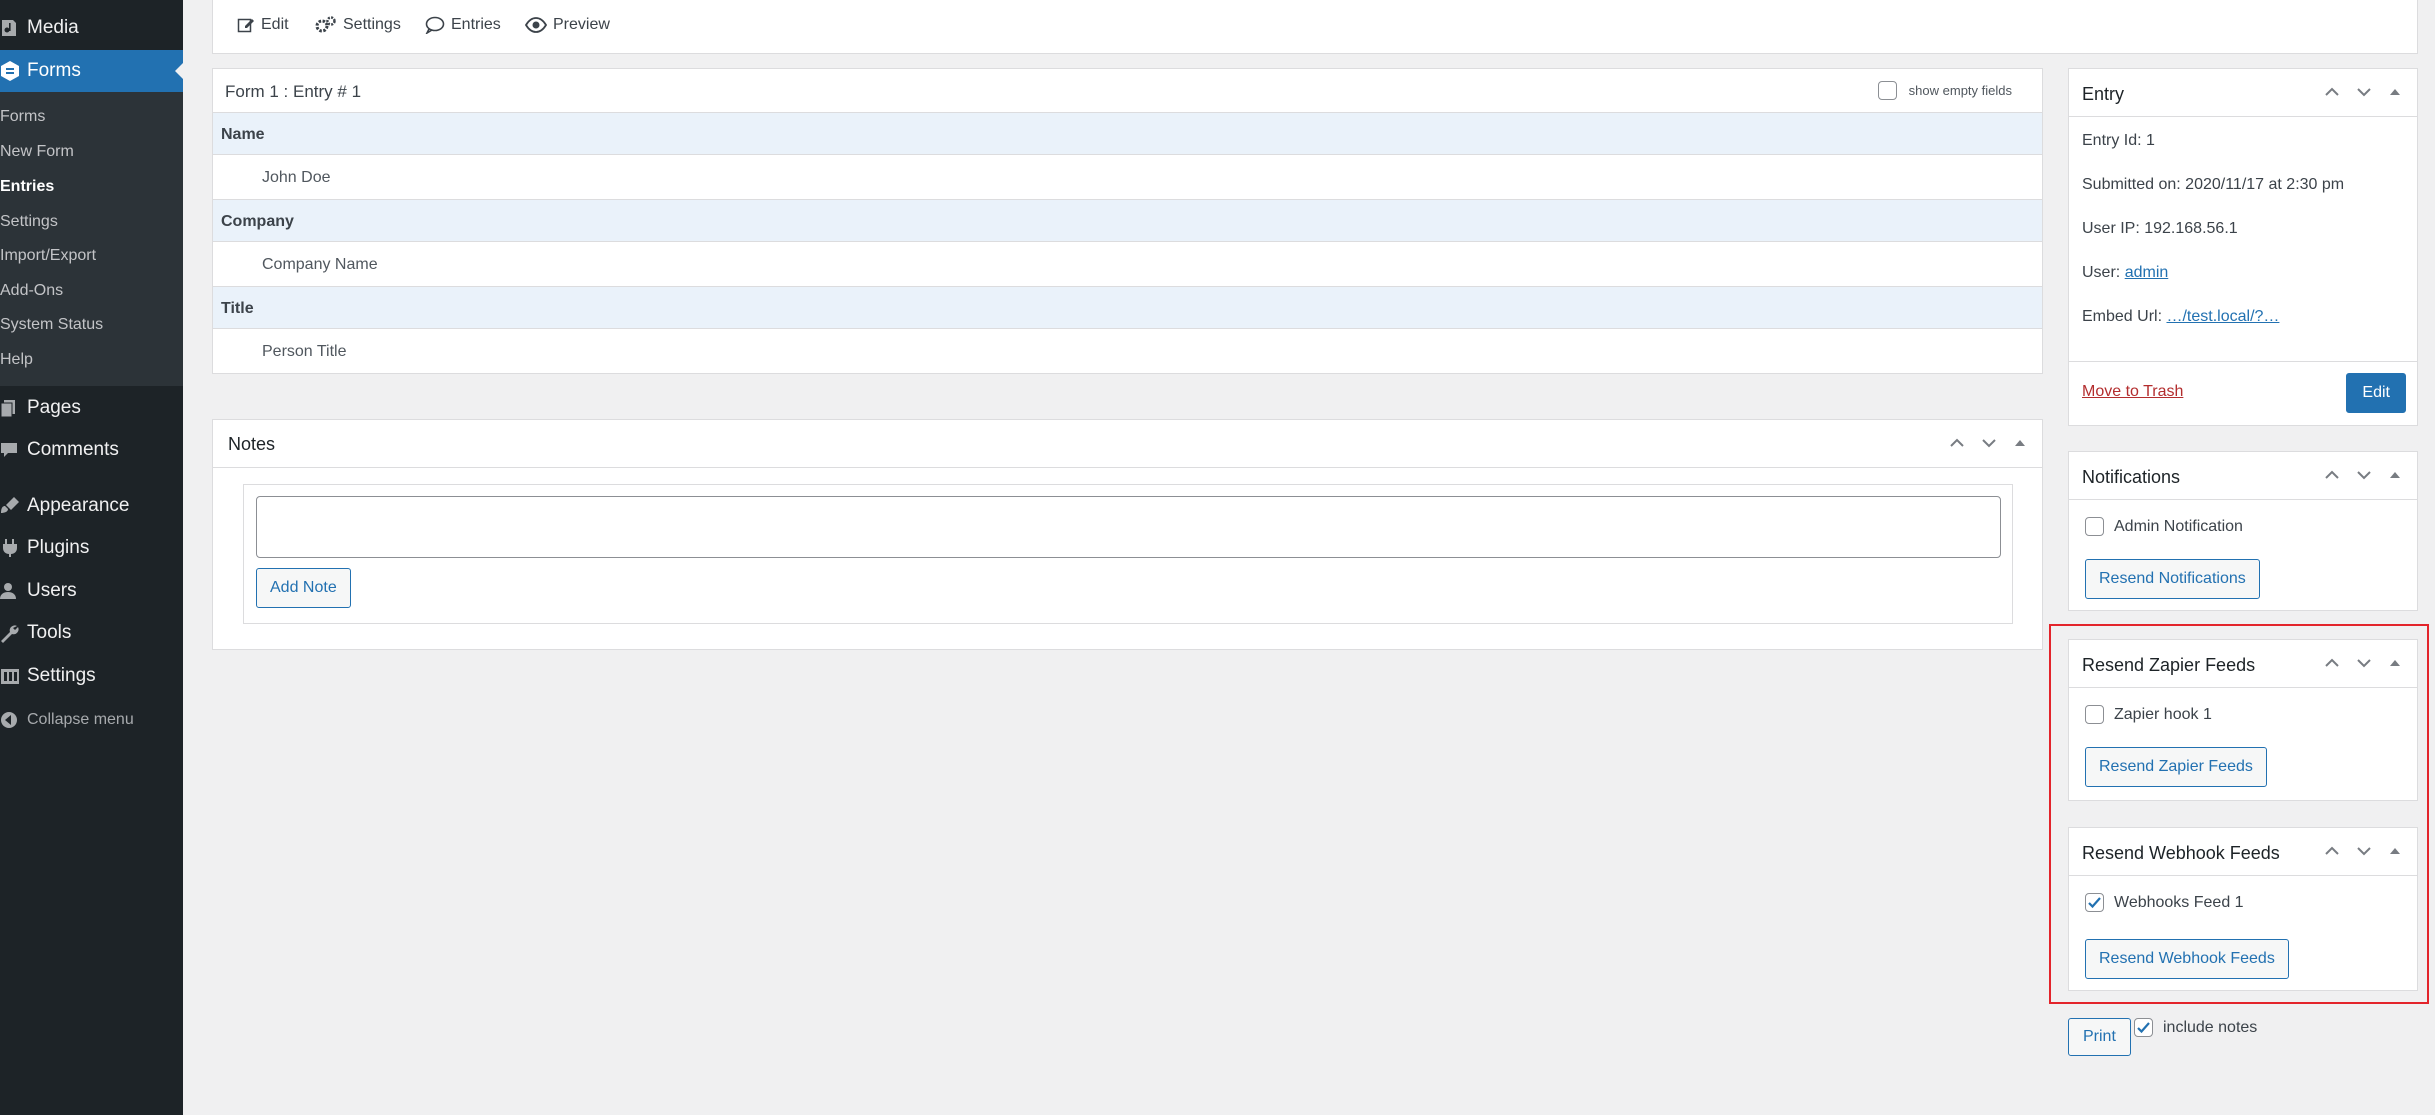 The width and height of the screenshot is (2435, 1115). Describe the element at coordinates (37, 152) in the screenshot. I see `submenu-new-form: New Form` at that location.